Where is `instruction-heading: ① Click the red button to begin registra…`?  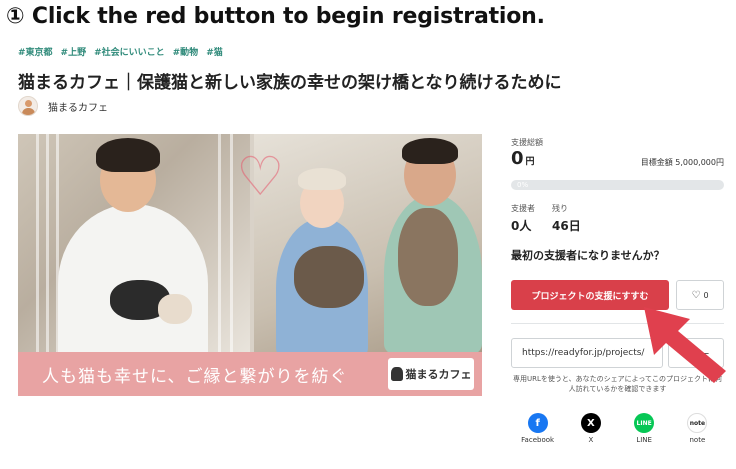 instruction-heading: ① Click the red button to begin registra… is located at coordinates (275, 16).